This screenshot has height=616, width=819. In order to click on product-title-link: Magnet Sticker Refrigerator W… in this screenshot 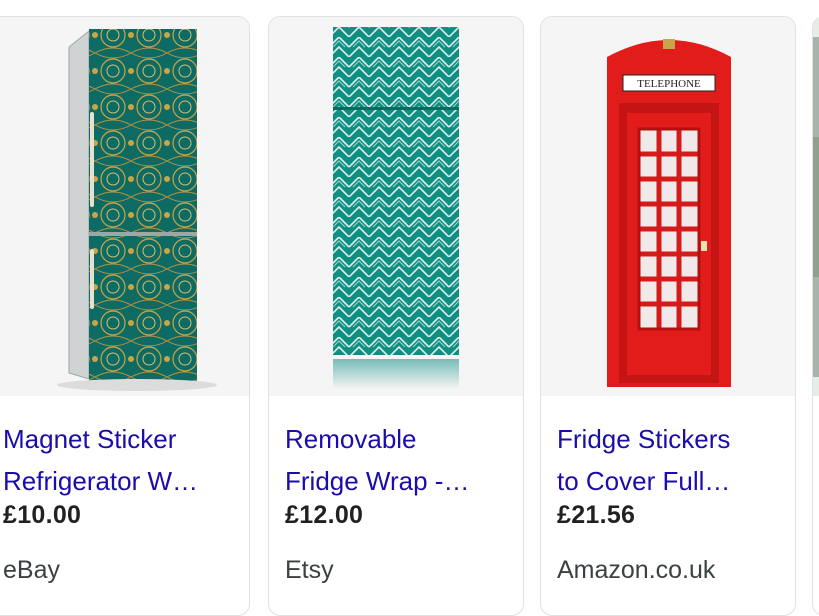, I will do `click(114, 460)`.